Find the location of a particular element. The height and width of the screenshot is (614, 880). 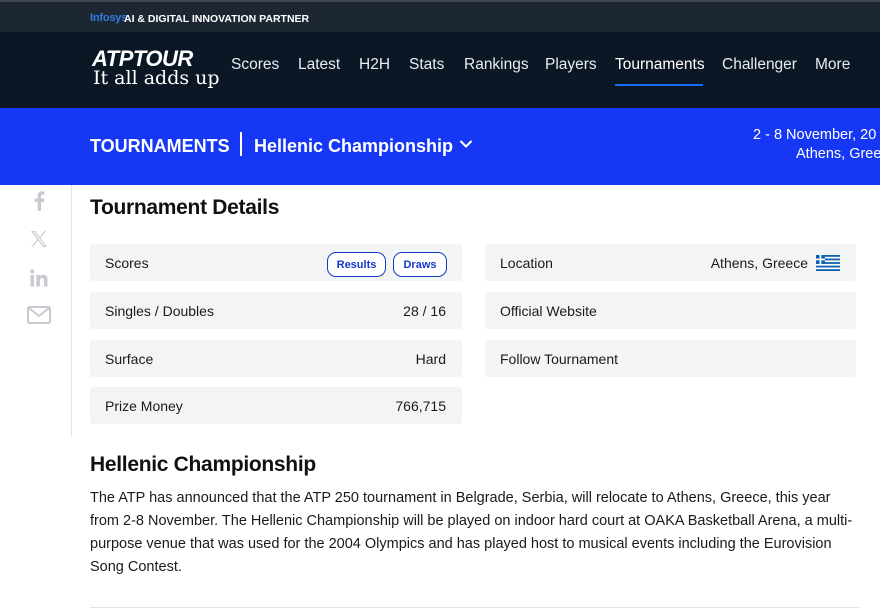

nav-players: Players is located at coordinates (571, 65).